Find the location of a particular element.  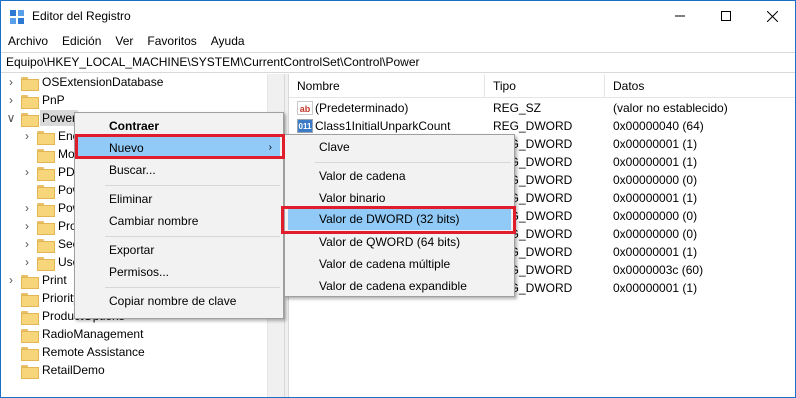

column-header-type: Tipo is located at coordinates (545, 86).